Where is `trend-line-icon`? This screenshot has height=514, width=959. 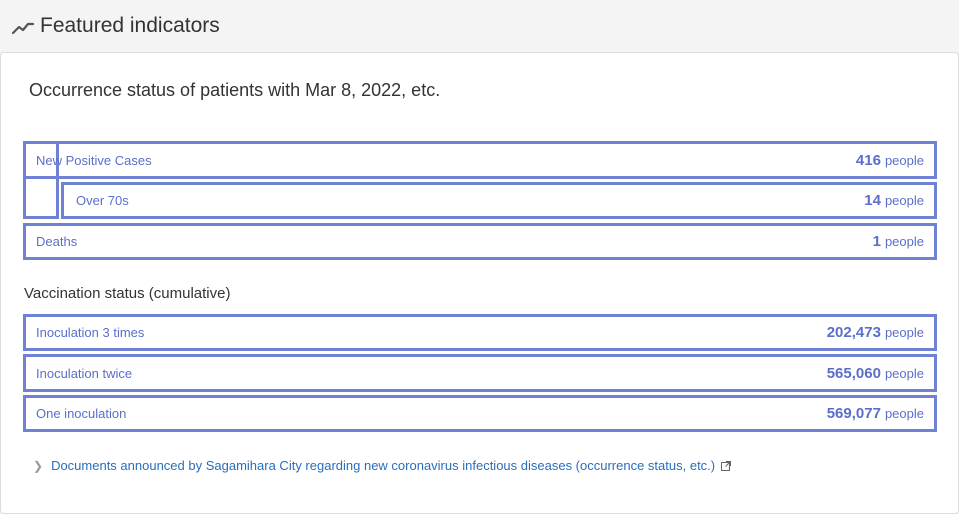 trend-line-icon is located at coordinates (23, 28).